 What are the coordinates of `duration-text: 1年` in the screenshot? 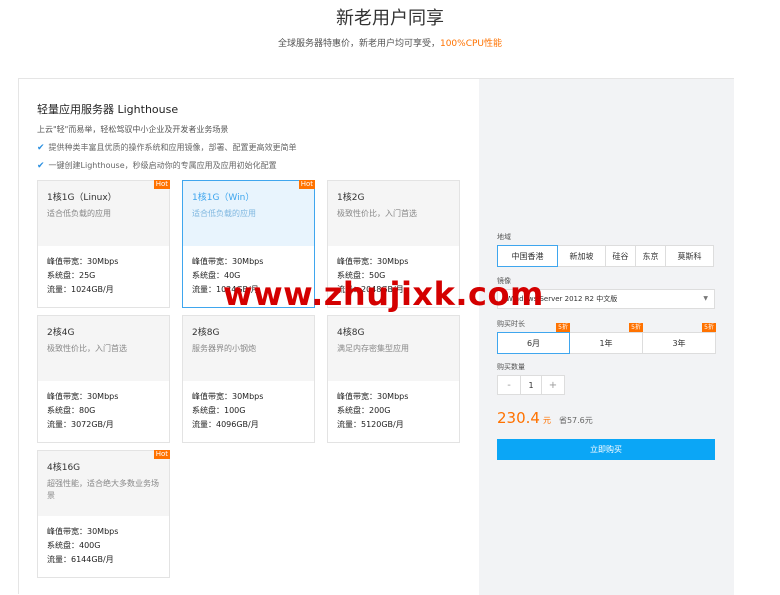 It's located at (606, 343).